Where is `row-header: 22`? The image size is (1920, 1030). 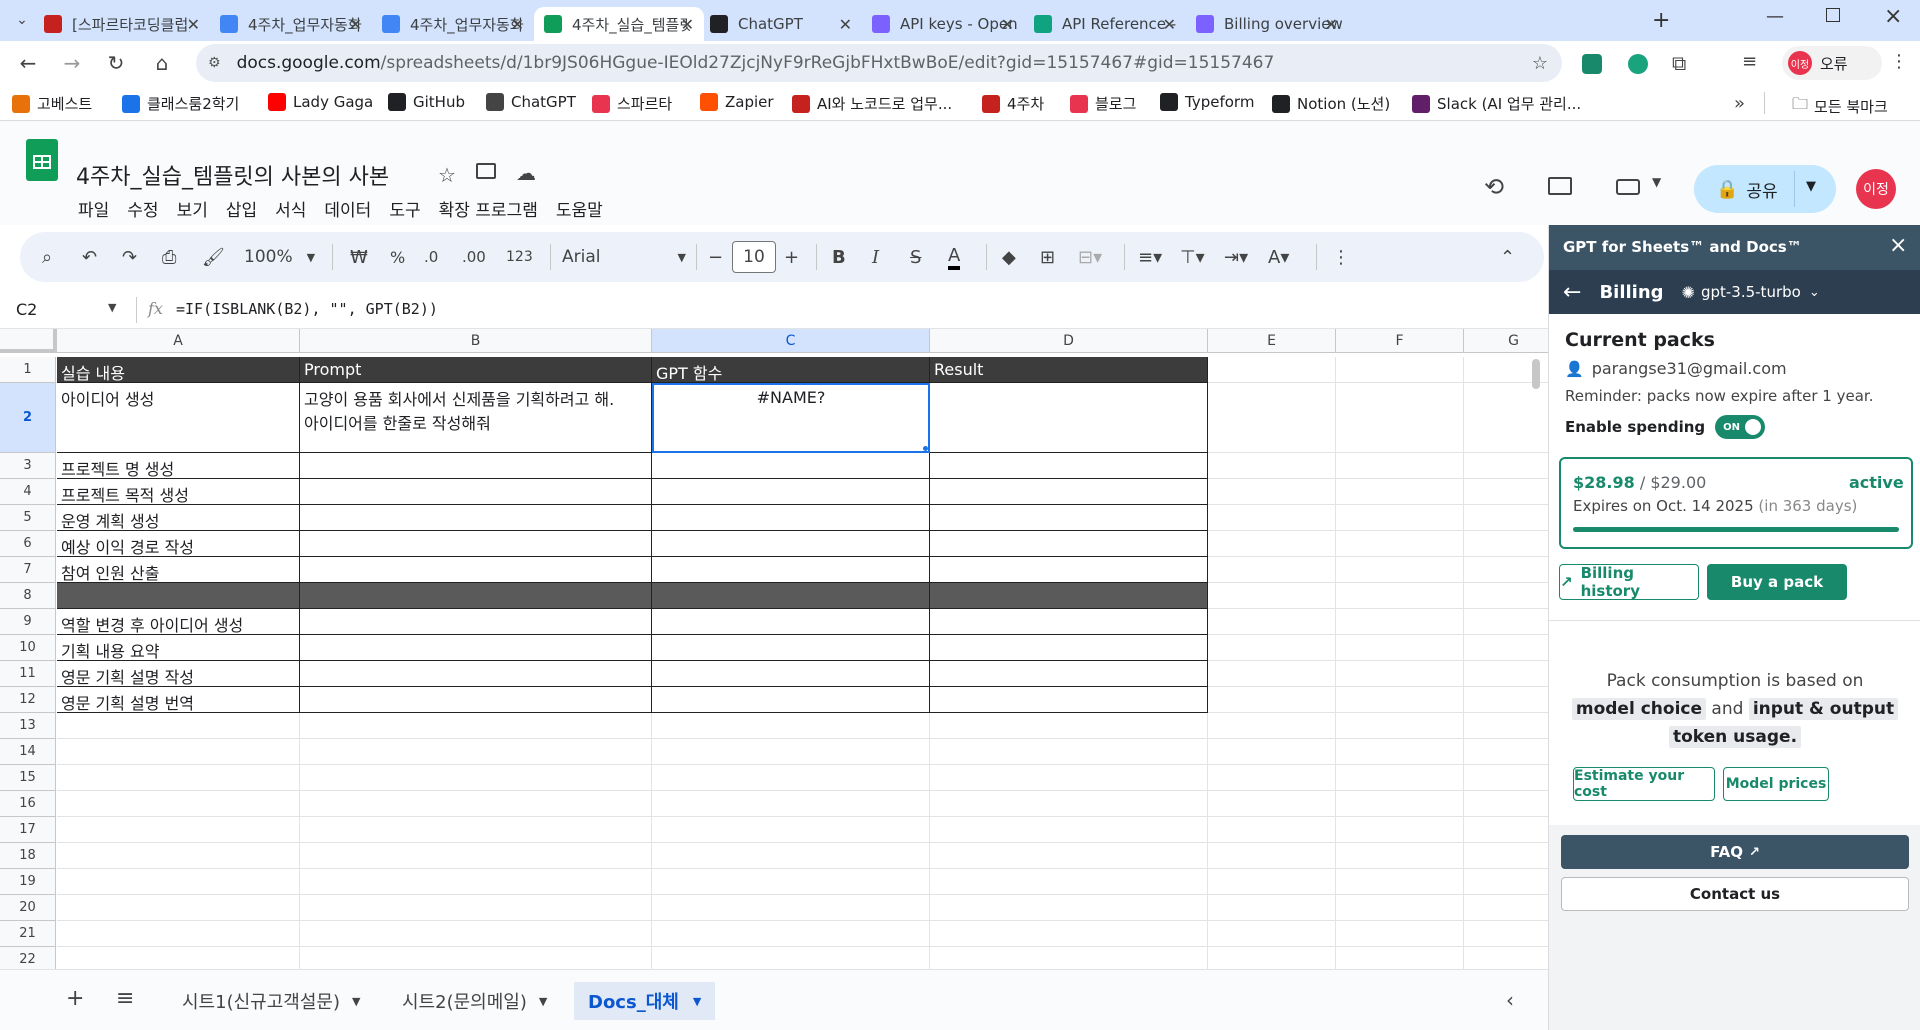 row-header: 22 is located at coordinates (28, 958).